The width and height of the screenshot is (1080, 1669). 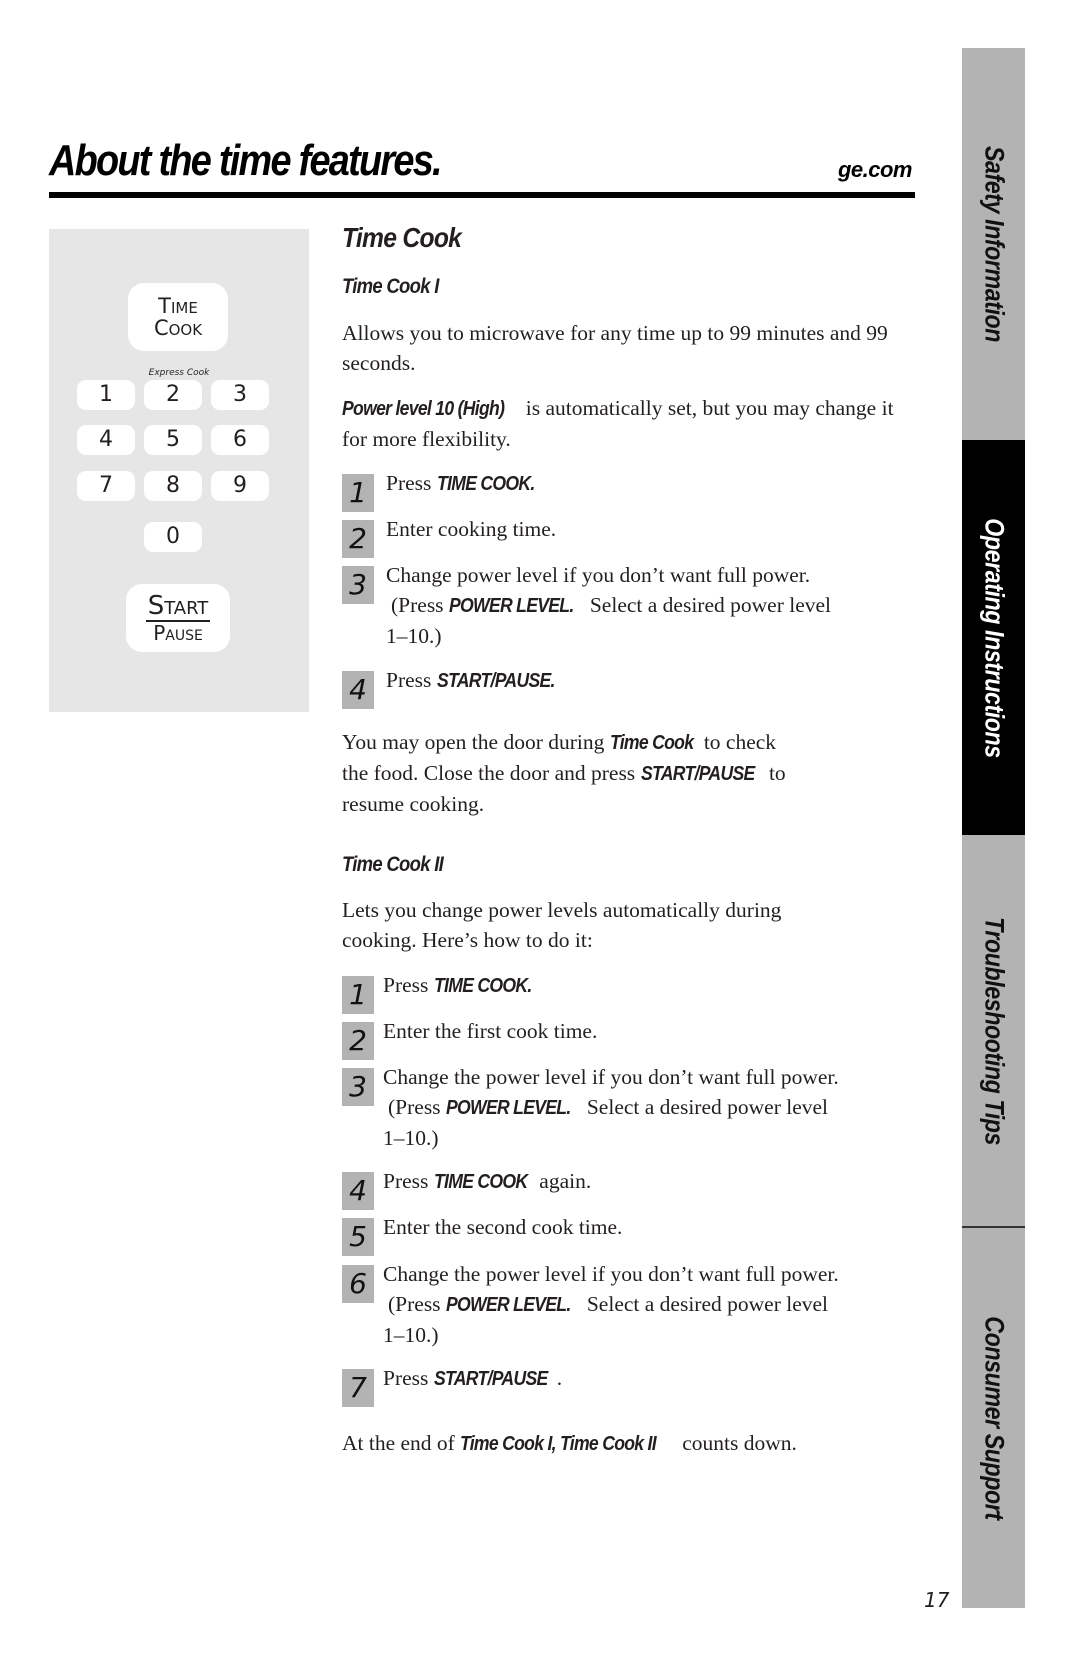 I want to click on tab-consumer-support: Consumer Support, so click(x=993, y=1418).